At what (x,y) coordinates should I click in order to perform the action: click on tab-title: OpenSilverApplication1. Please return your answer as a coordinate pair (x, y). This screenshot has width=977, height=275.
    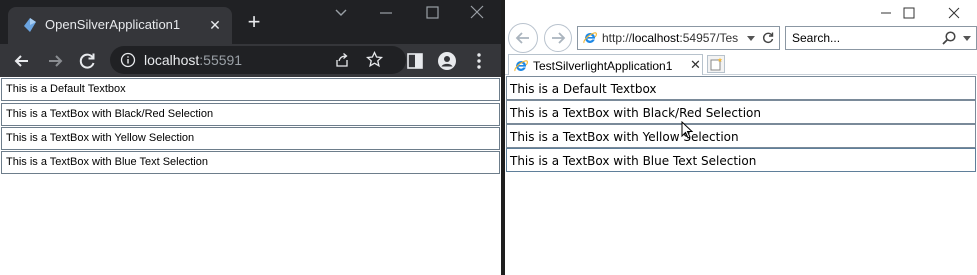
    Looking at the image, I should click on (113, 24).